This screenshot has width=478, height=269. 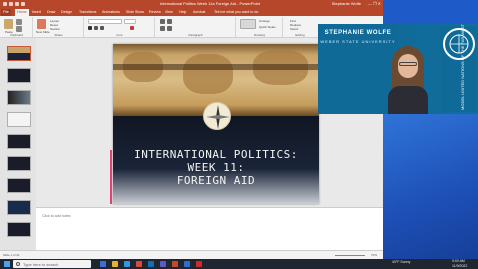 I want to click on tab-design: Design, so click(x=66, y=12).